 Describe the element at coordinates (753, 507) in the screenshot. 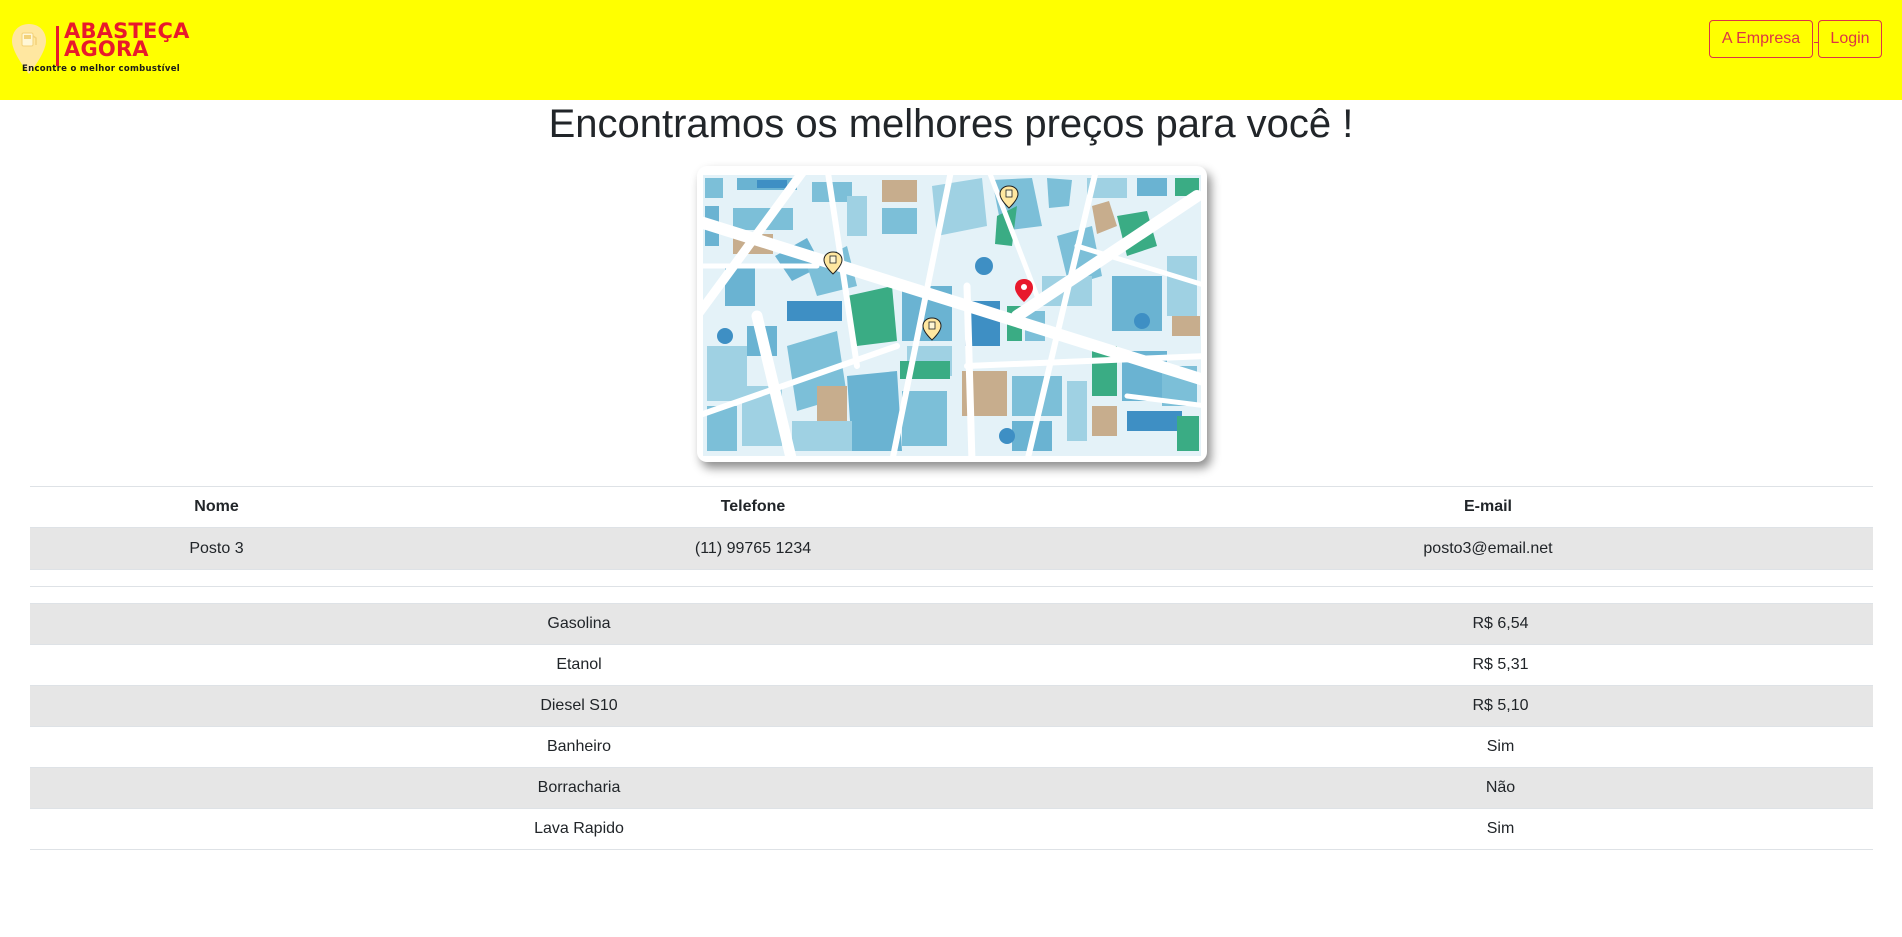

I see `header-telefone: Telefone` at that location.